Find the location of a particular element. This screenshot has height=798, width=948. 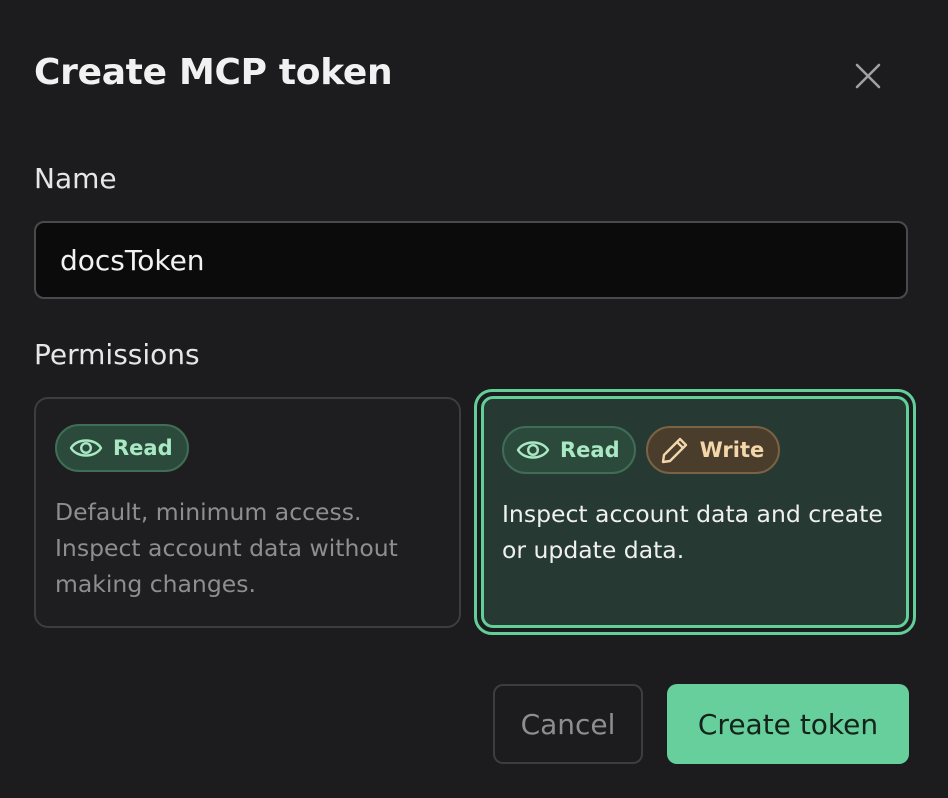

pencil-icon is located at coordinates (674, 450).